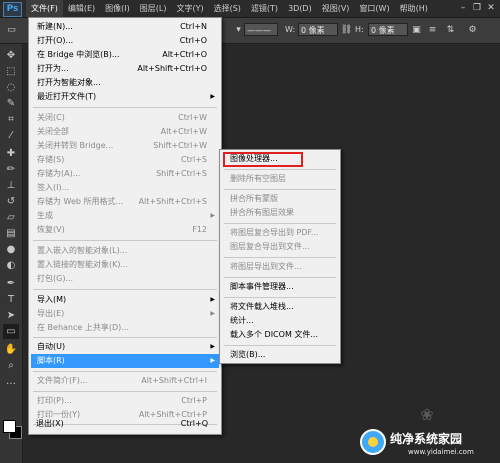 This screenshot has height=463, width=500. What do you see at coordinates (280, 199) in the screenshot?
I see `submenu-item-flatten-masks: 拼合所有蒙版` at bounding box center [280, 199].